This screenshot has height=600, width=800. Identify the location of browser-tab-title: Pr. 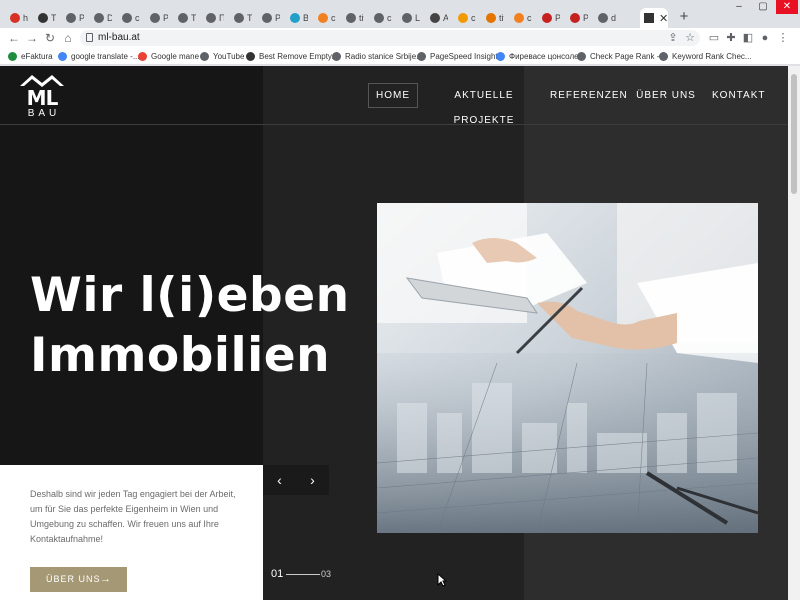
(81, 18).